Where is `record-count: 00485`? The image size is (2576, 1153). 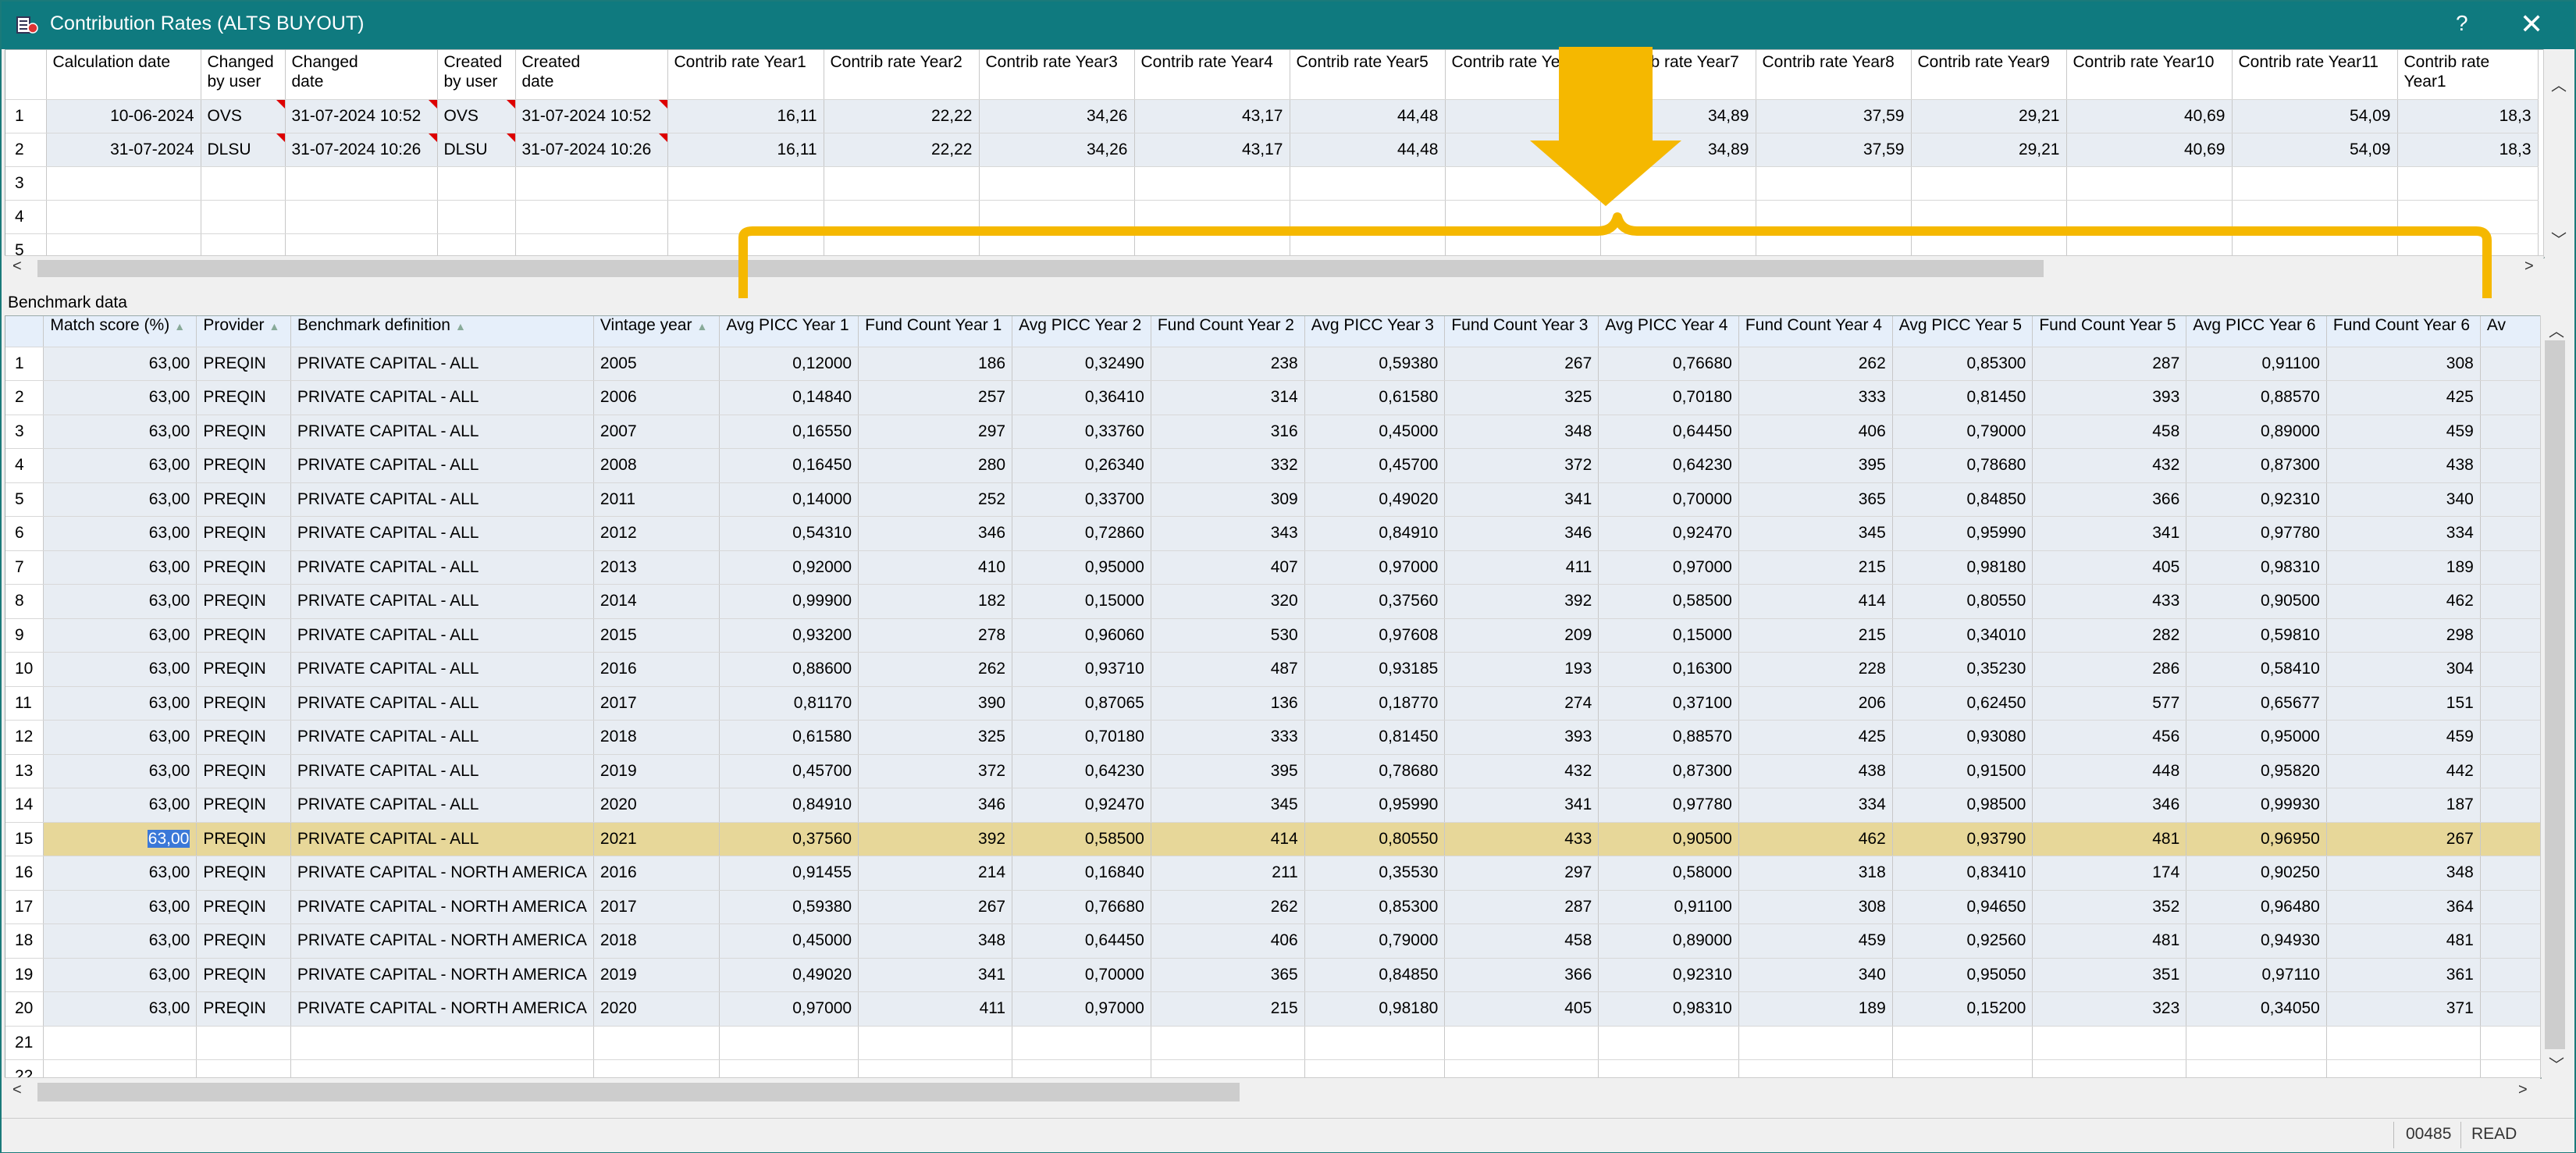
record-count: 00485 is located at coordinates (2429, 1134).